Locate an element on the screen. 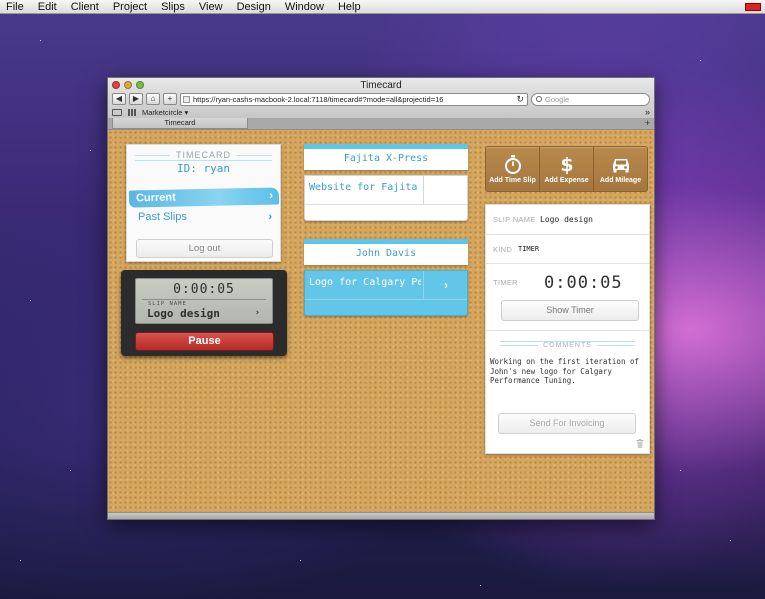 The image size is (765, 599). trash-icon is located at coordinates (640, 443).